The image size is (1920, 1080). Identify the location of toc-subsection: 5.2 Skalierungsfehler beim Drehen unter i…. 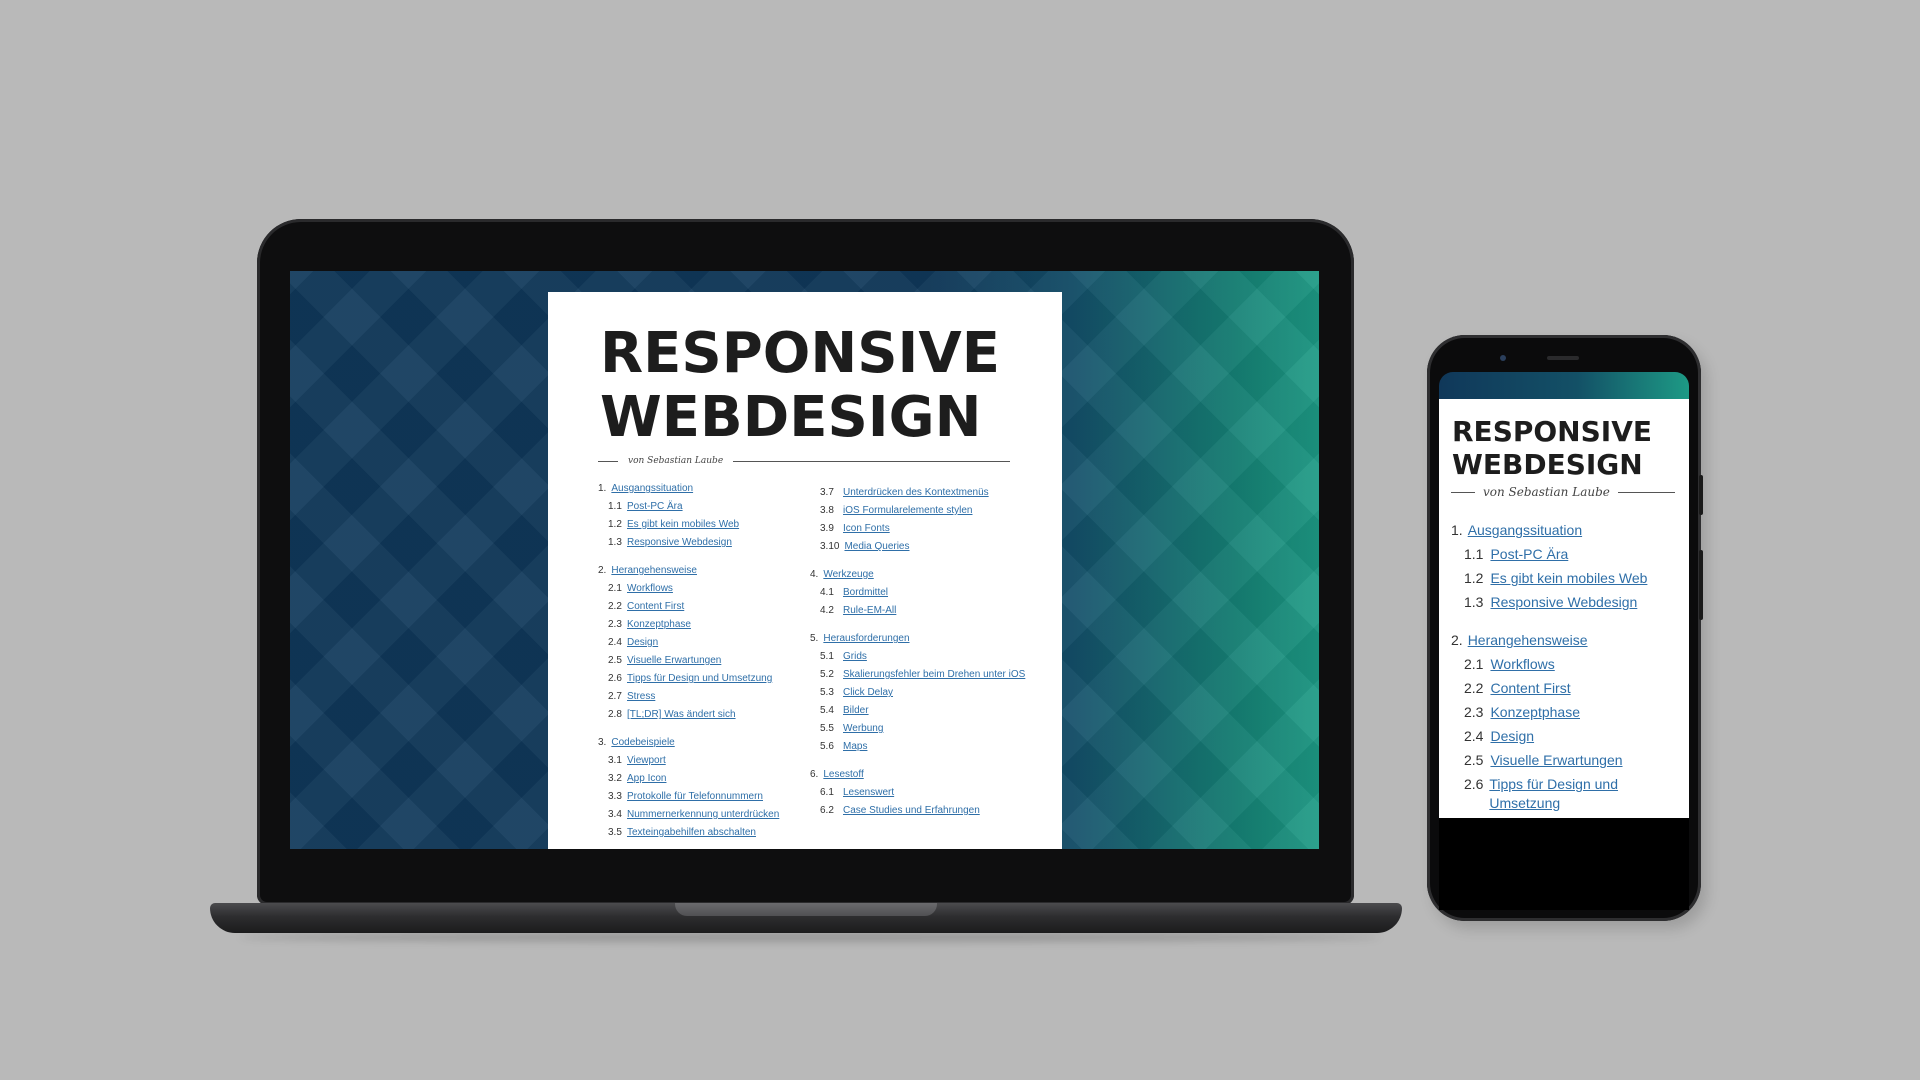
(920, 675).